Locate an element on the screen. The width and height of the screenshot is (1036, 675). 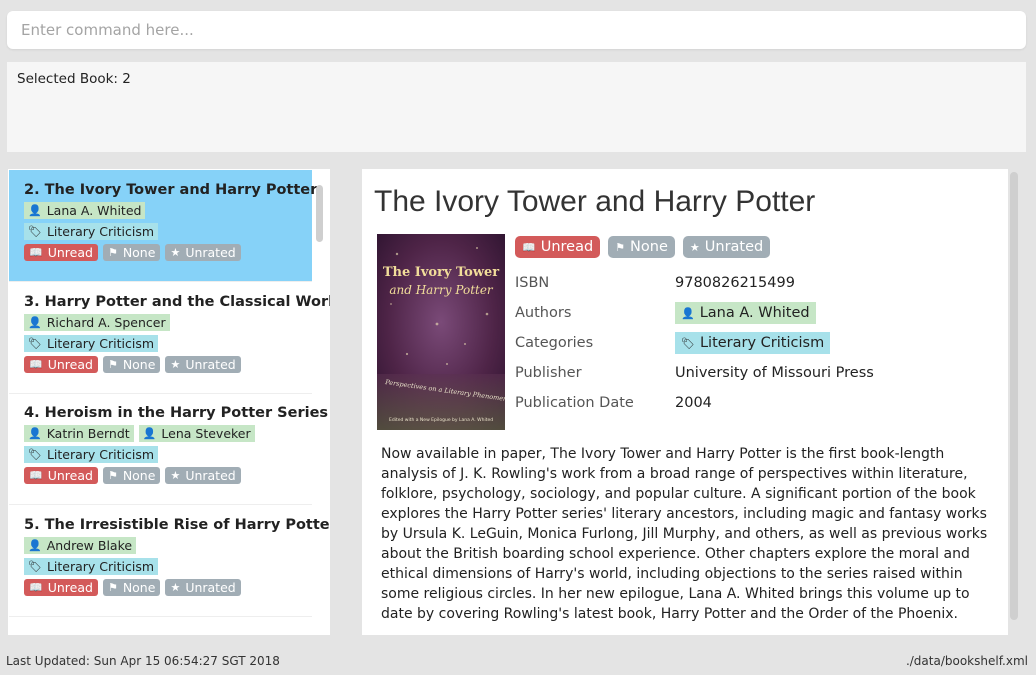
isbn-value: 9780826215499 is located at coordinates (735, 283).